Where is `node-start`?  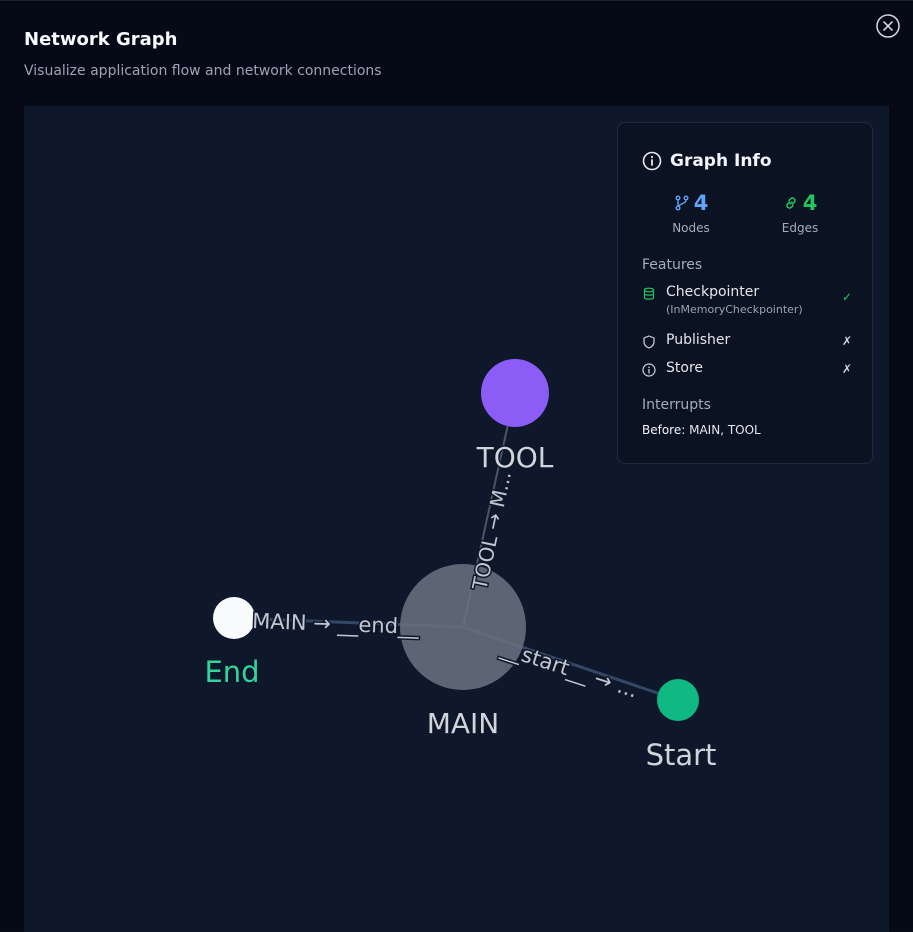 node-start is located at coordinates (678, 700).